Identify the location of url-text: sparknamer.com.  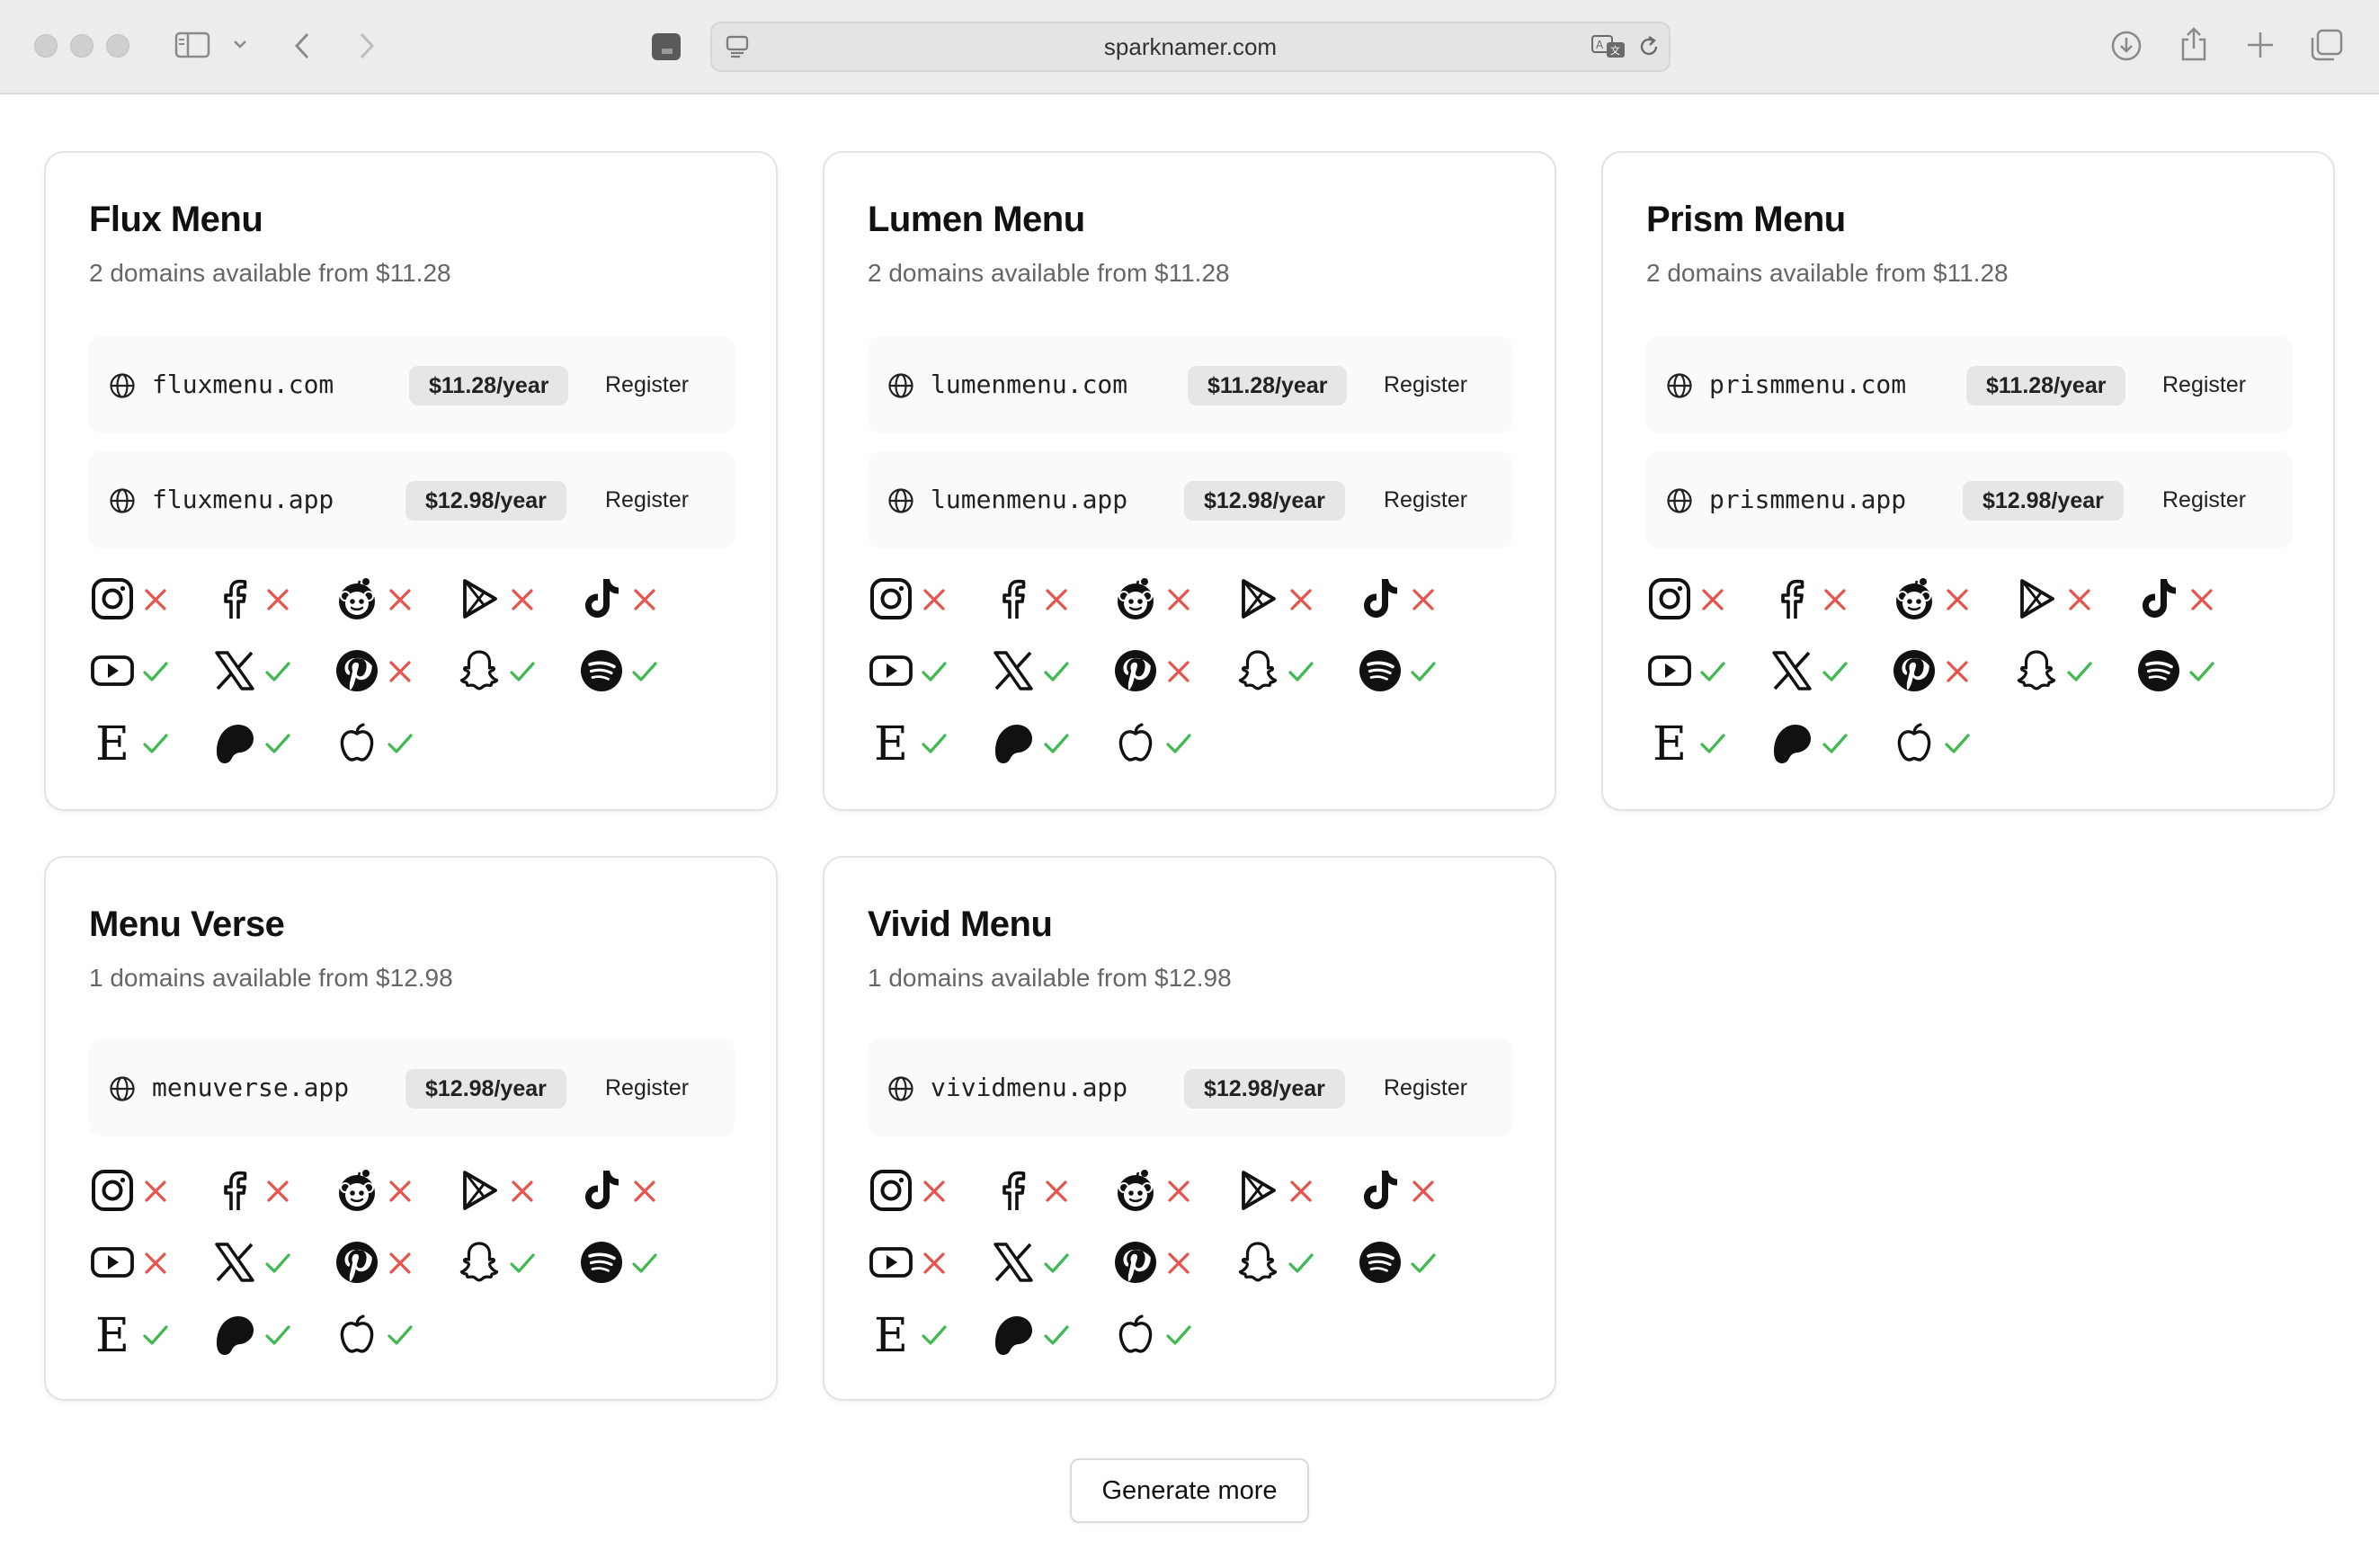
(1190, 46).